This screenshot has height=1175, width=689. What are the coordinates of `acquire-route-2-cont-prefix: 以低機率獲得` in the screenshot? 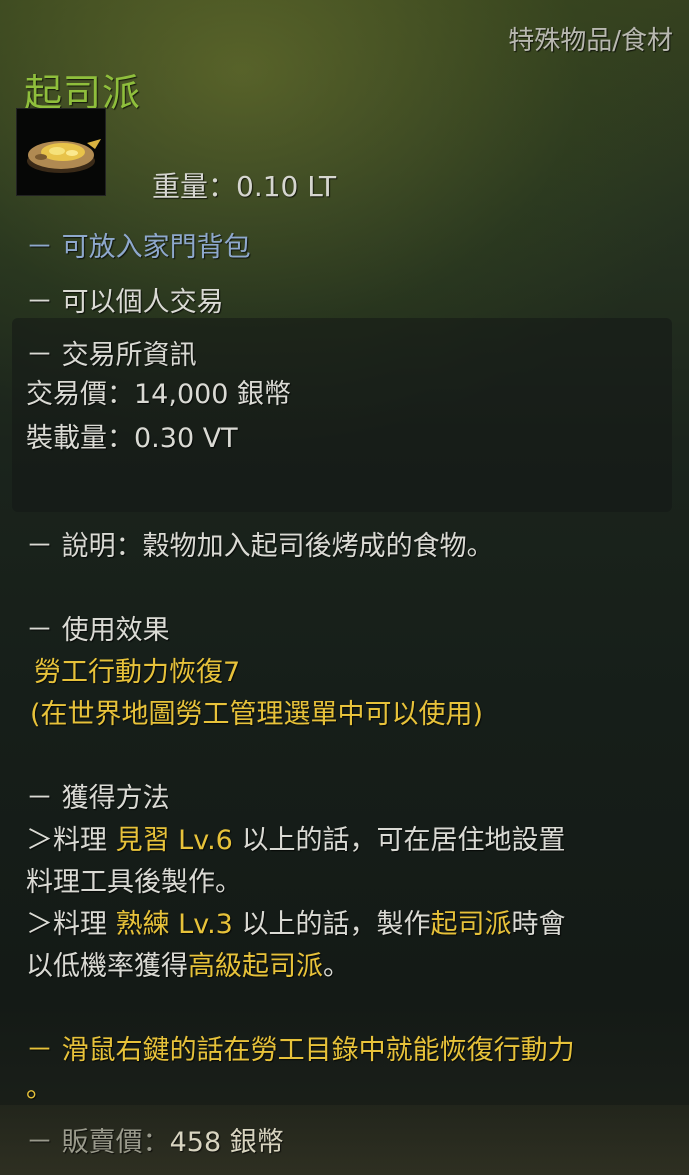 It's located at (107, 966).